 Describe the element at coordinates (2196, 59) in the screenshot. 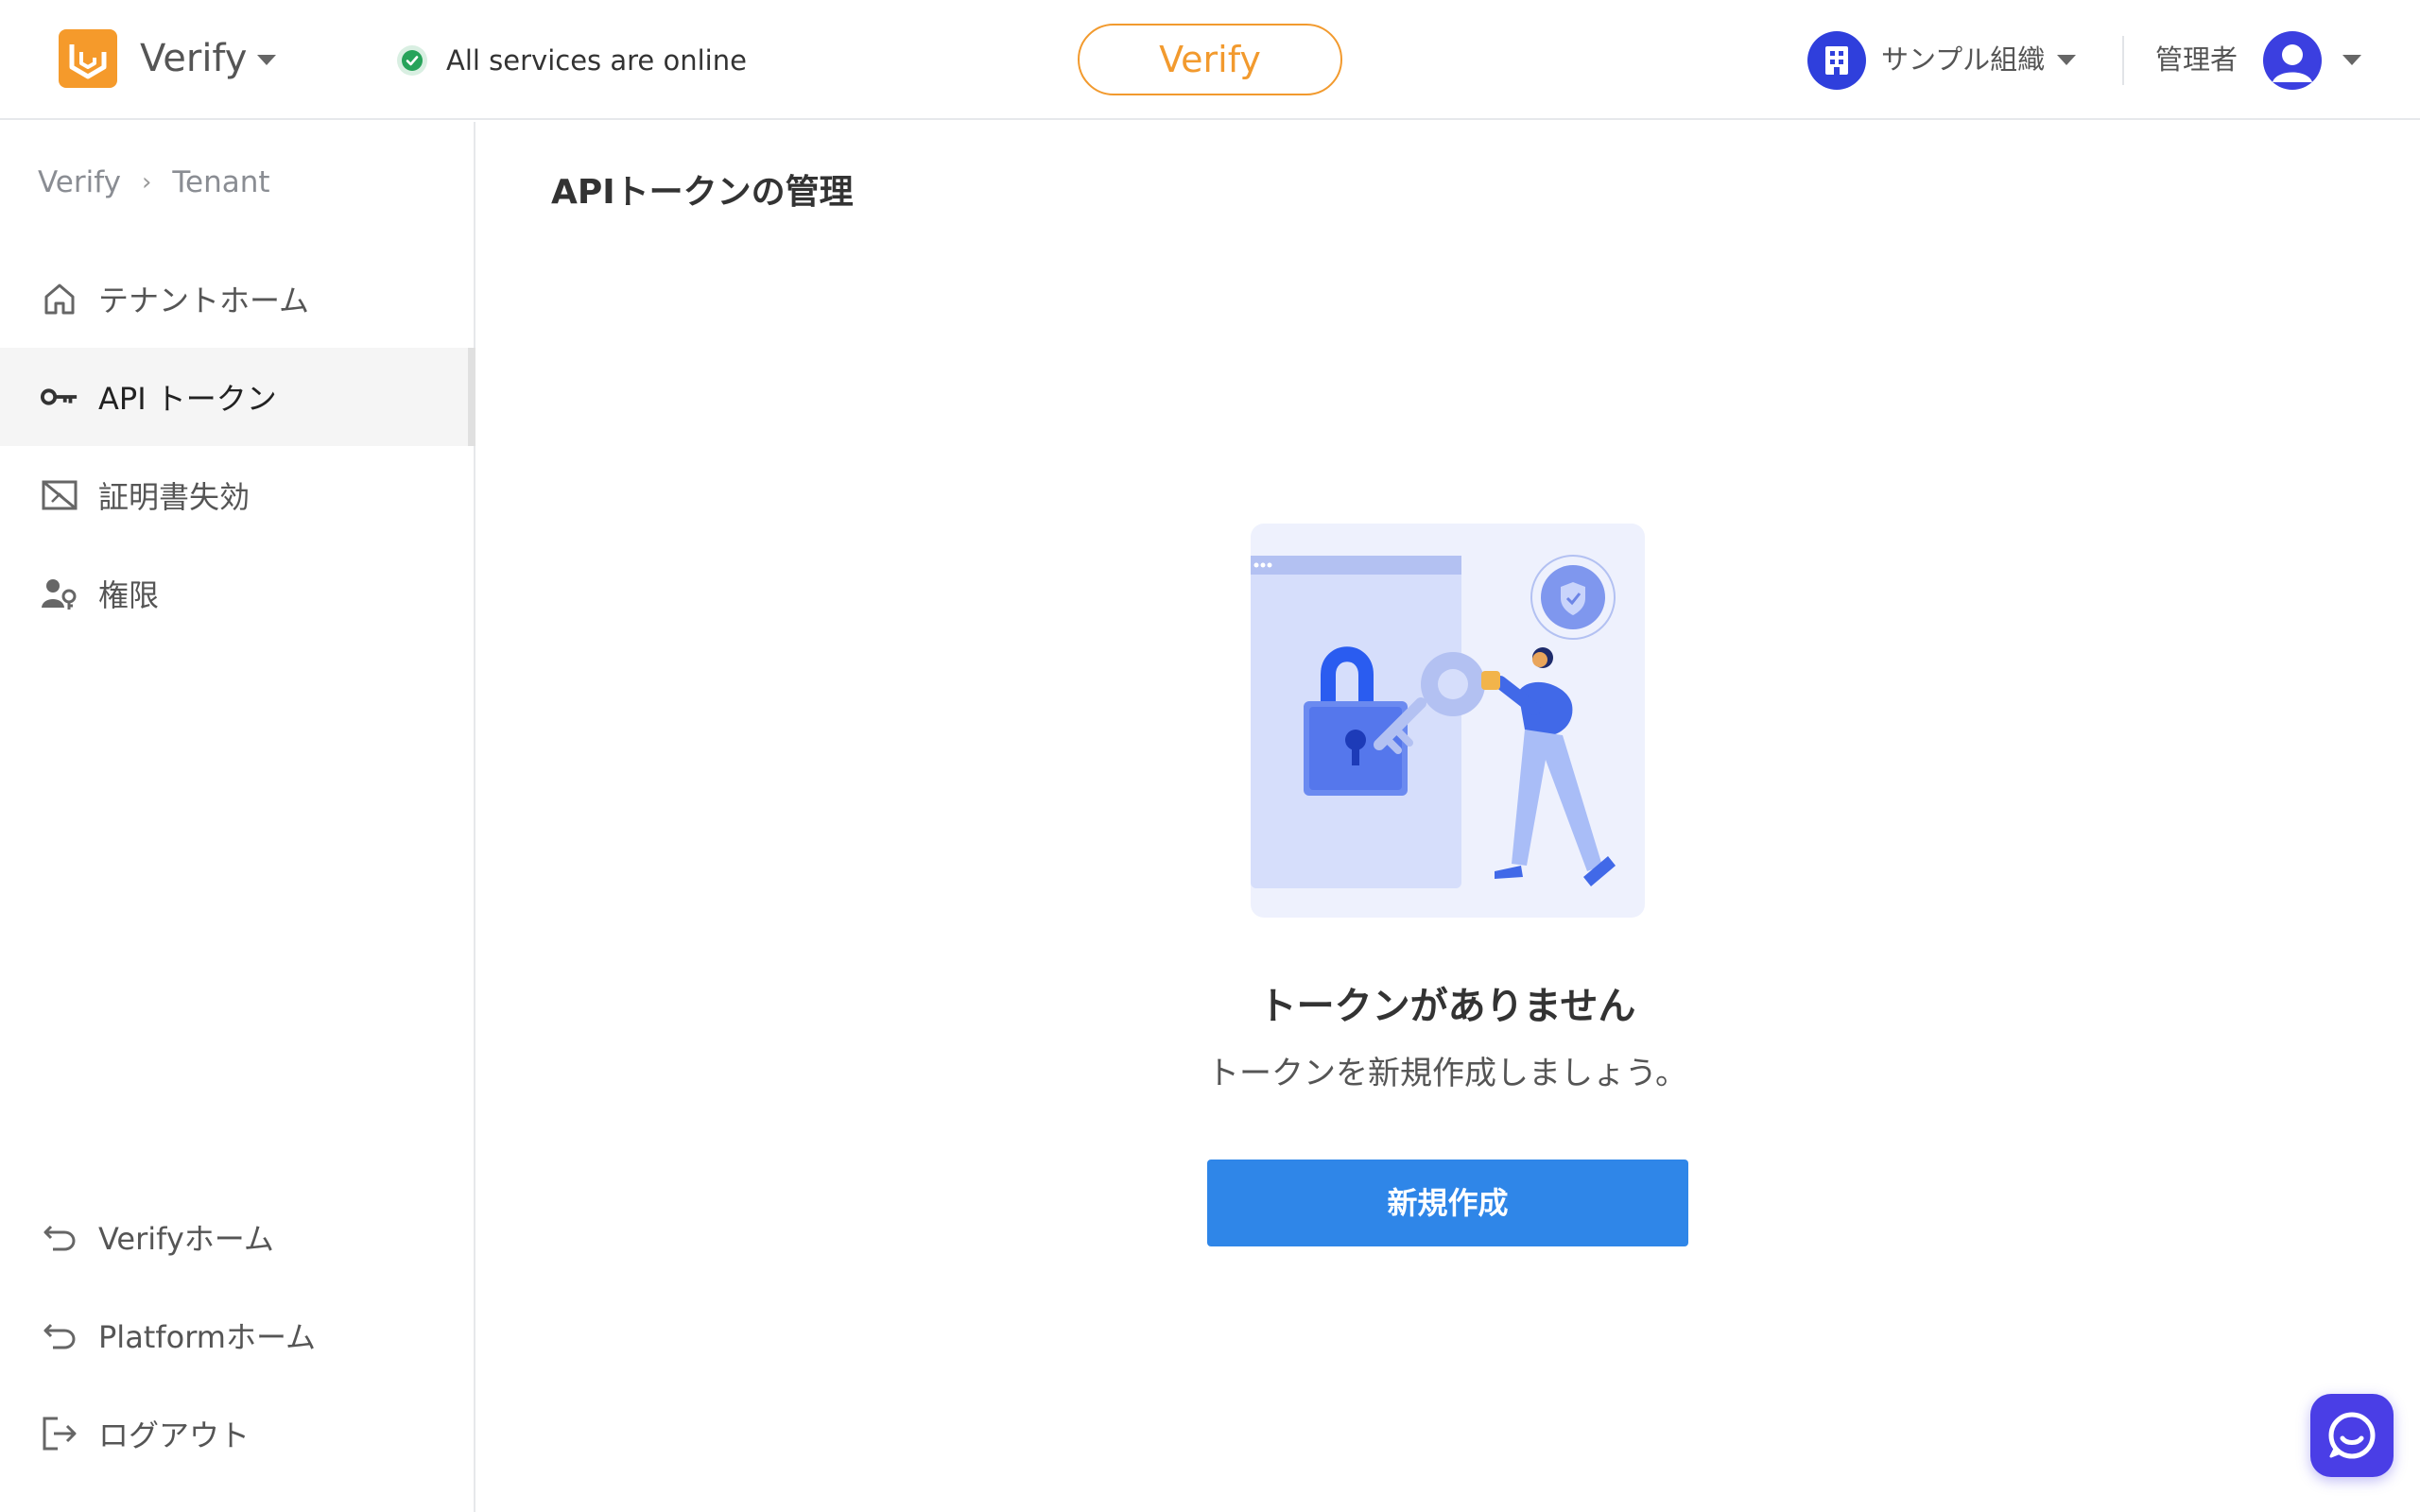

I see `user-role-label: 管理者` at that location.